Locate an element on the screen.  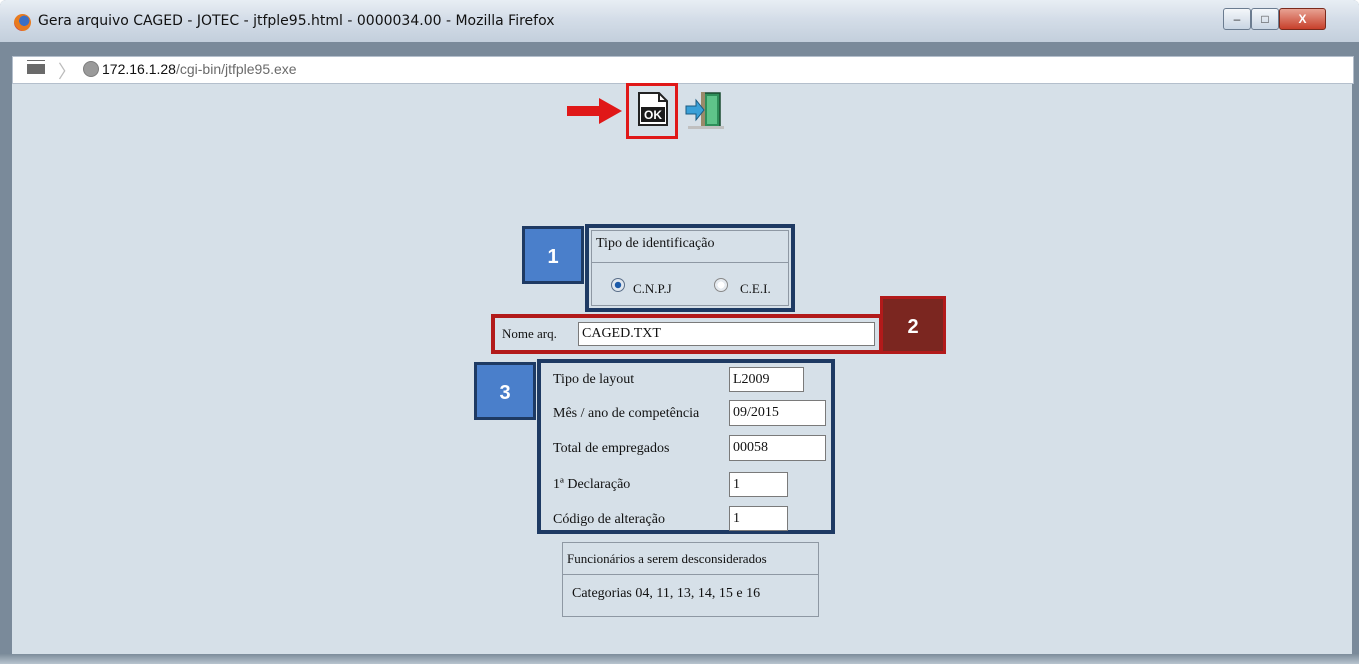
url-host: 172.16.1.28 is located at coordinates (139, 69).